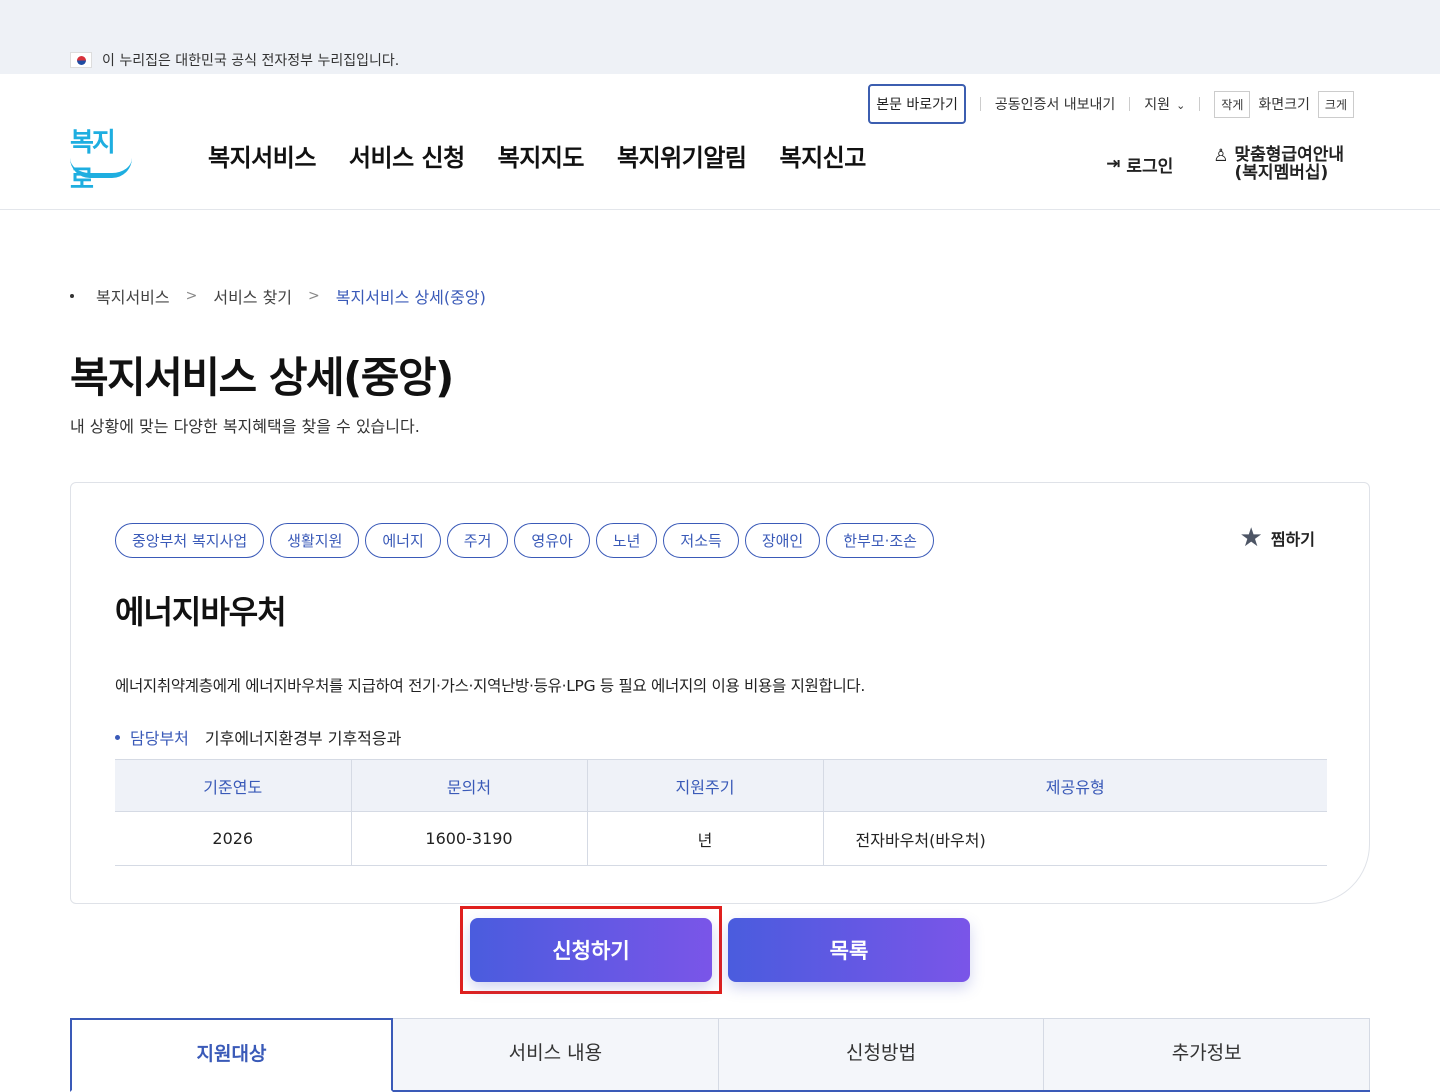 Image resolution: width=1440 pixels, height=1092 pixels. What do you see at coordinates (315, 540) in the screenshot?
I see `category-tag: 생활지원` at bounding box center [315, 540].